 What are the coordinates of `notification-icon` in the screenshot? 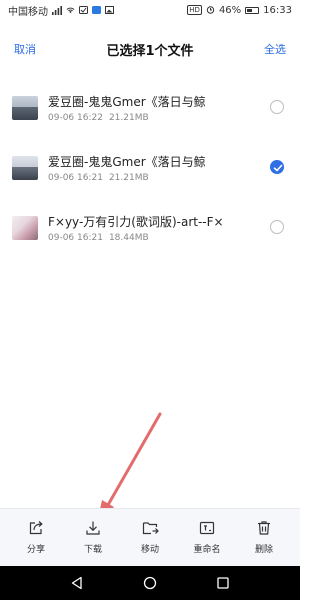 It's located at (83, 10).